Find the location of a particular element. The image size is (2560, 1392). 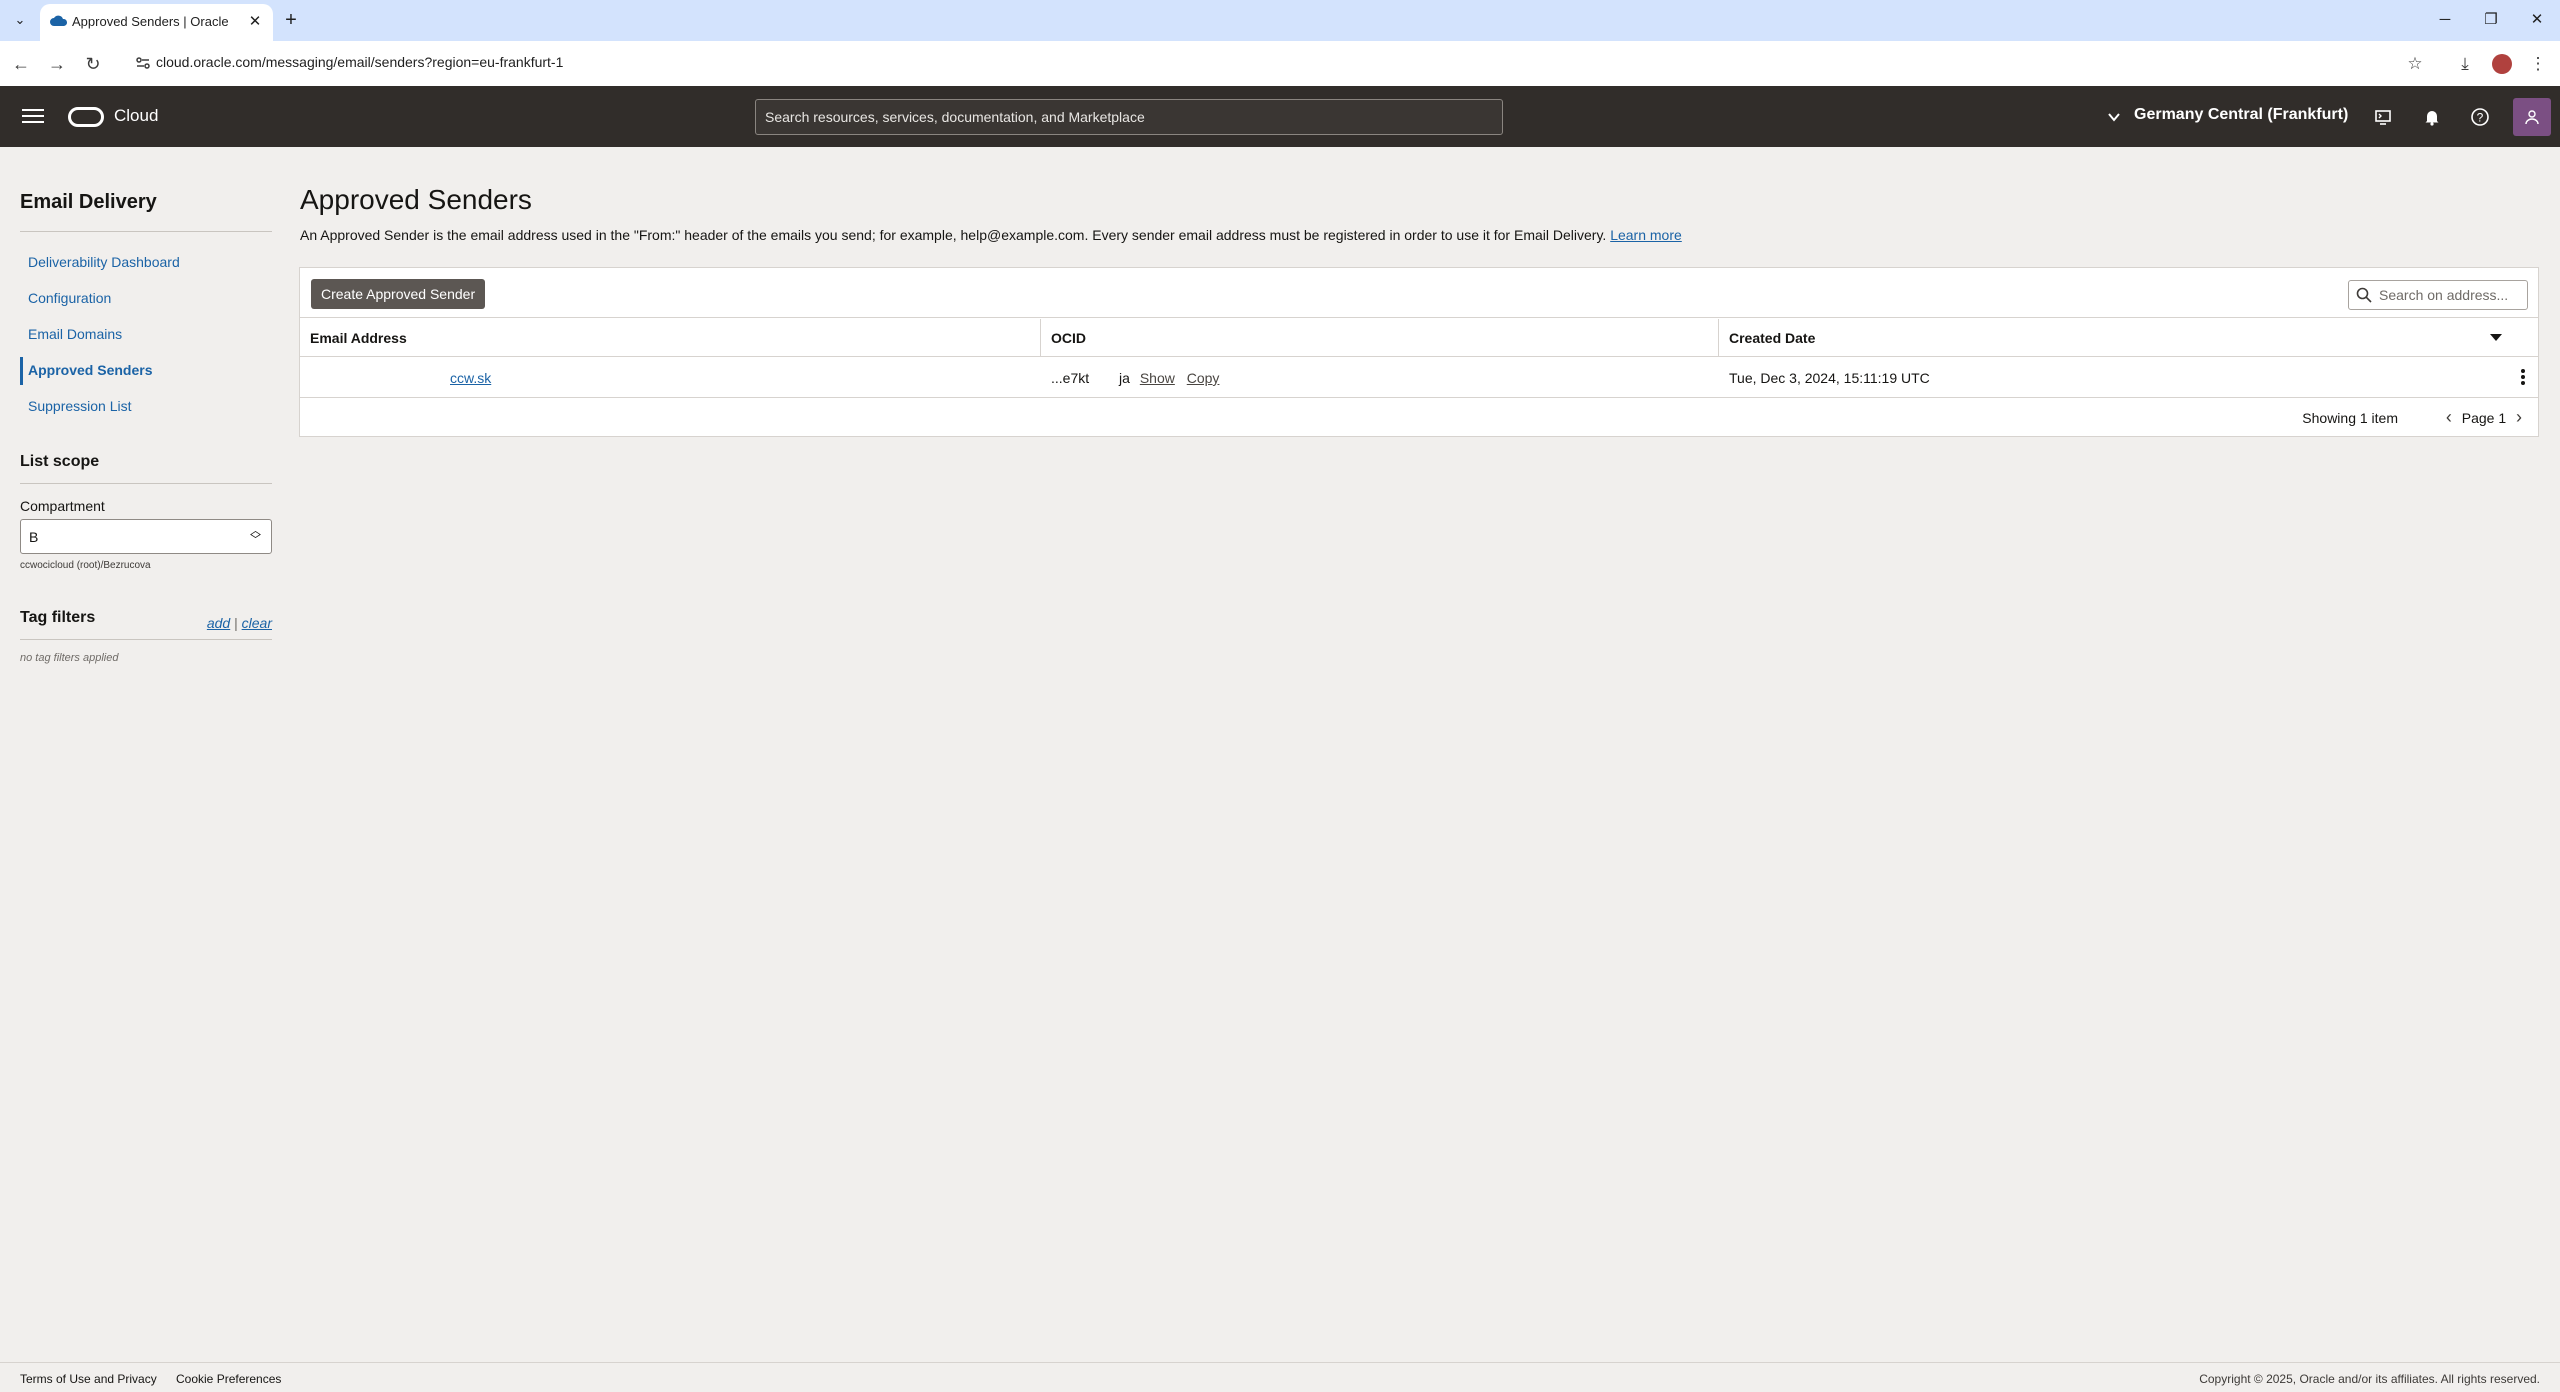

region-chevron-down-icon is located at coordinates (2114, 117).